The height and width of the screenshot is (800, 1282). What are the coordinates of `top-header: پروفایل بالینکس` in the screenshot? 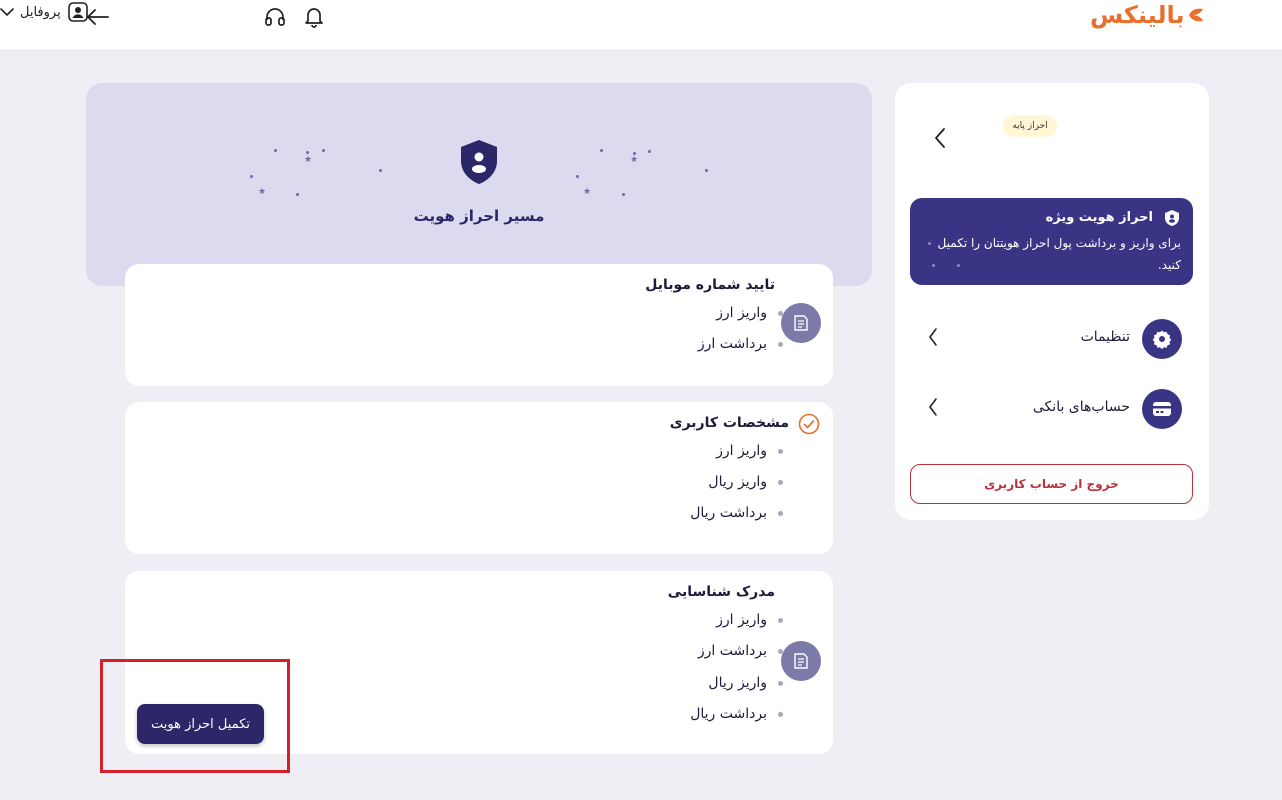 It's located at (641, 25).